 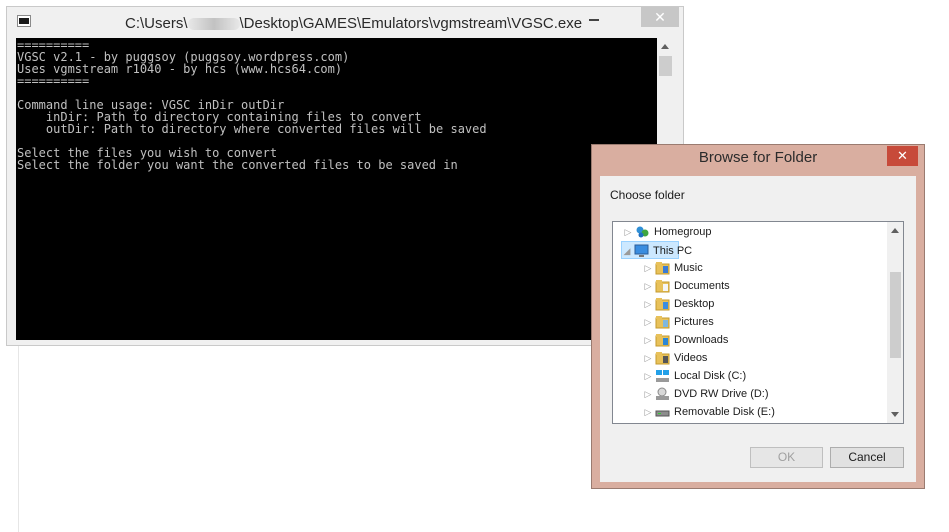 I want to click on tree-item-label: Local Disk (C:), so click(x=710, y=376).